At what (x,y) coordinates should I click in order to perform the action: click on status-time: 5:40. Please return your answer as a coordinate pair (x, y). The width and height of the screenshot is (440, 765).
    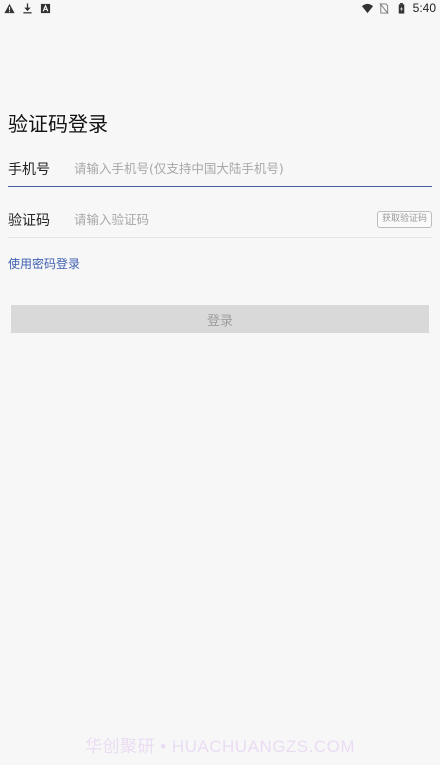
    Looking at the image, I should click on (424, 8).